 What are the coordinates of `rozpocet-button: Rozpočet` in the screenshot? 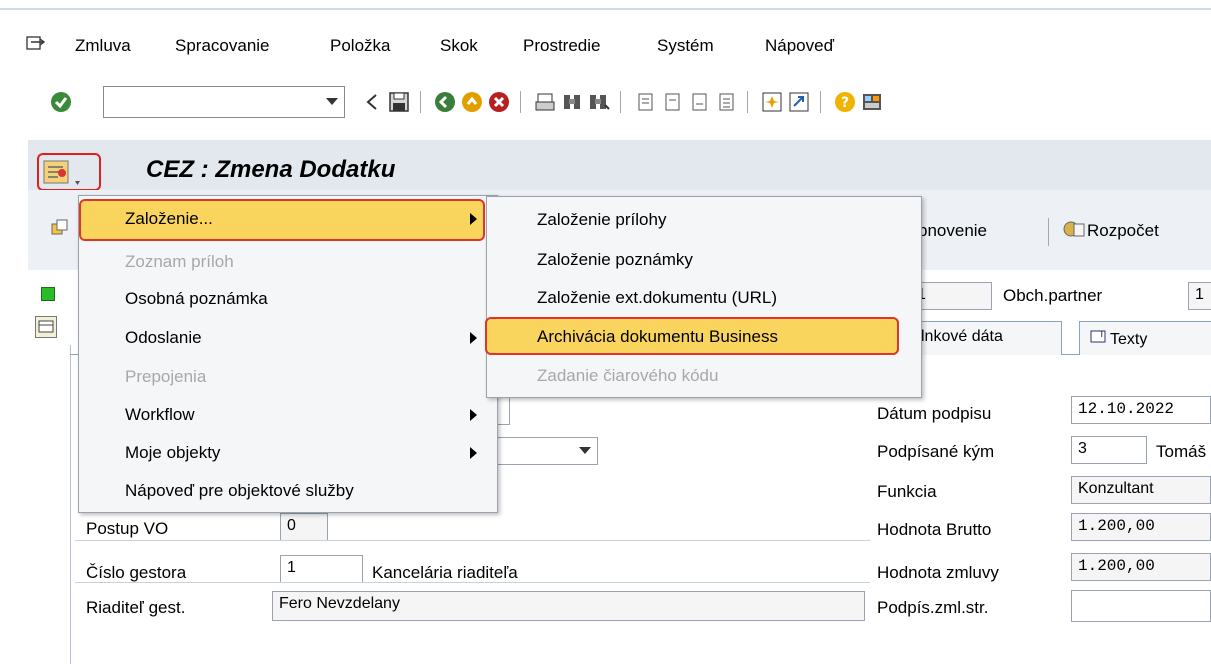 It's located at (1123, 231).